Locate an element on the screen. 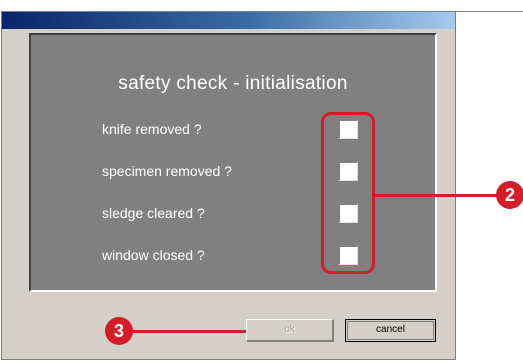  callout-3-leader-line is located at coordinates (185, 331).